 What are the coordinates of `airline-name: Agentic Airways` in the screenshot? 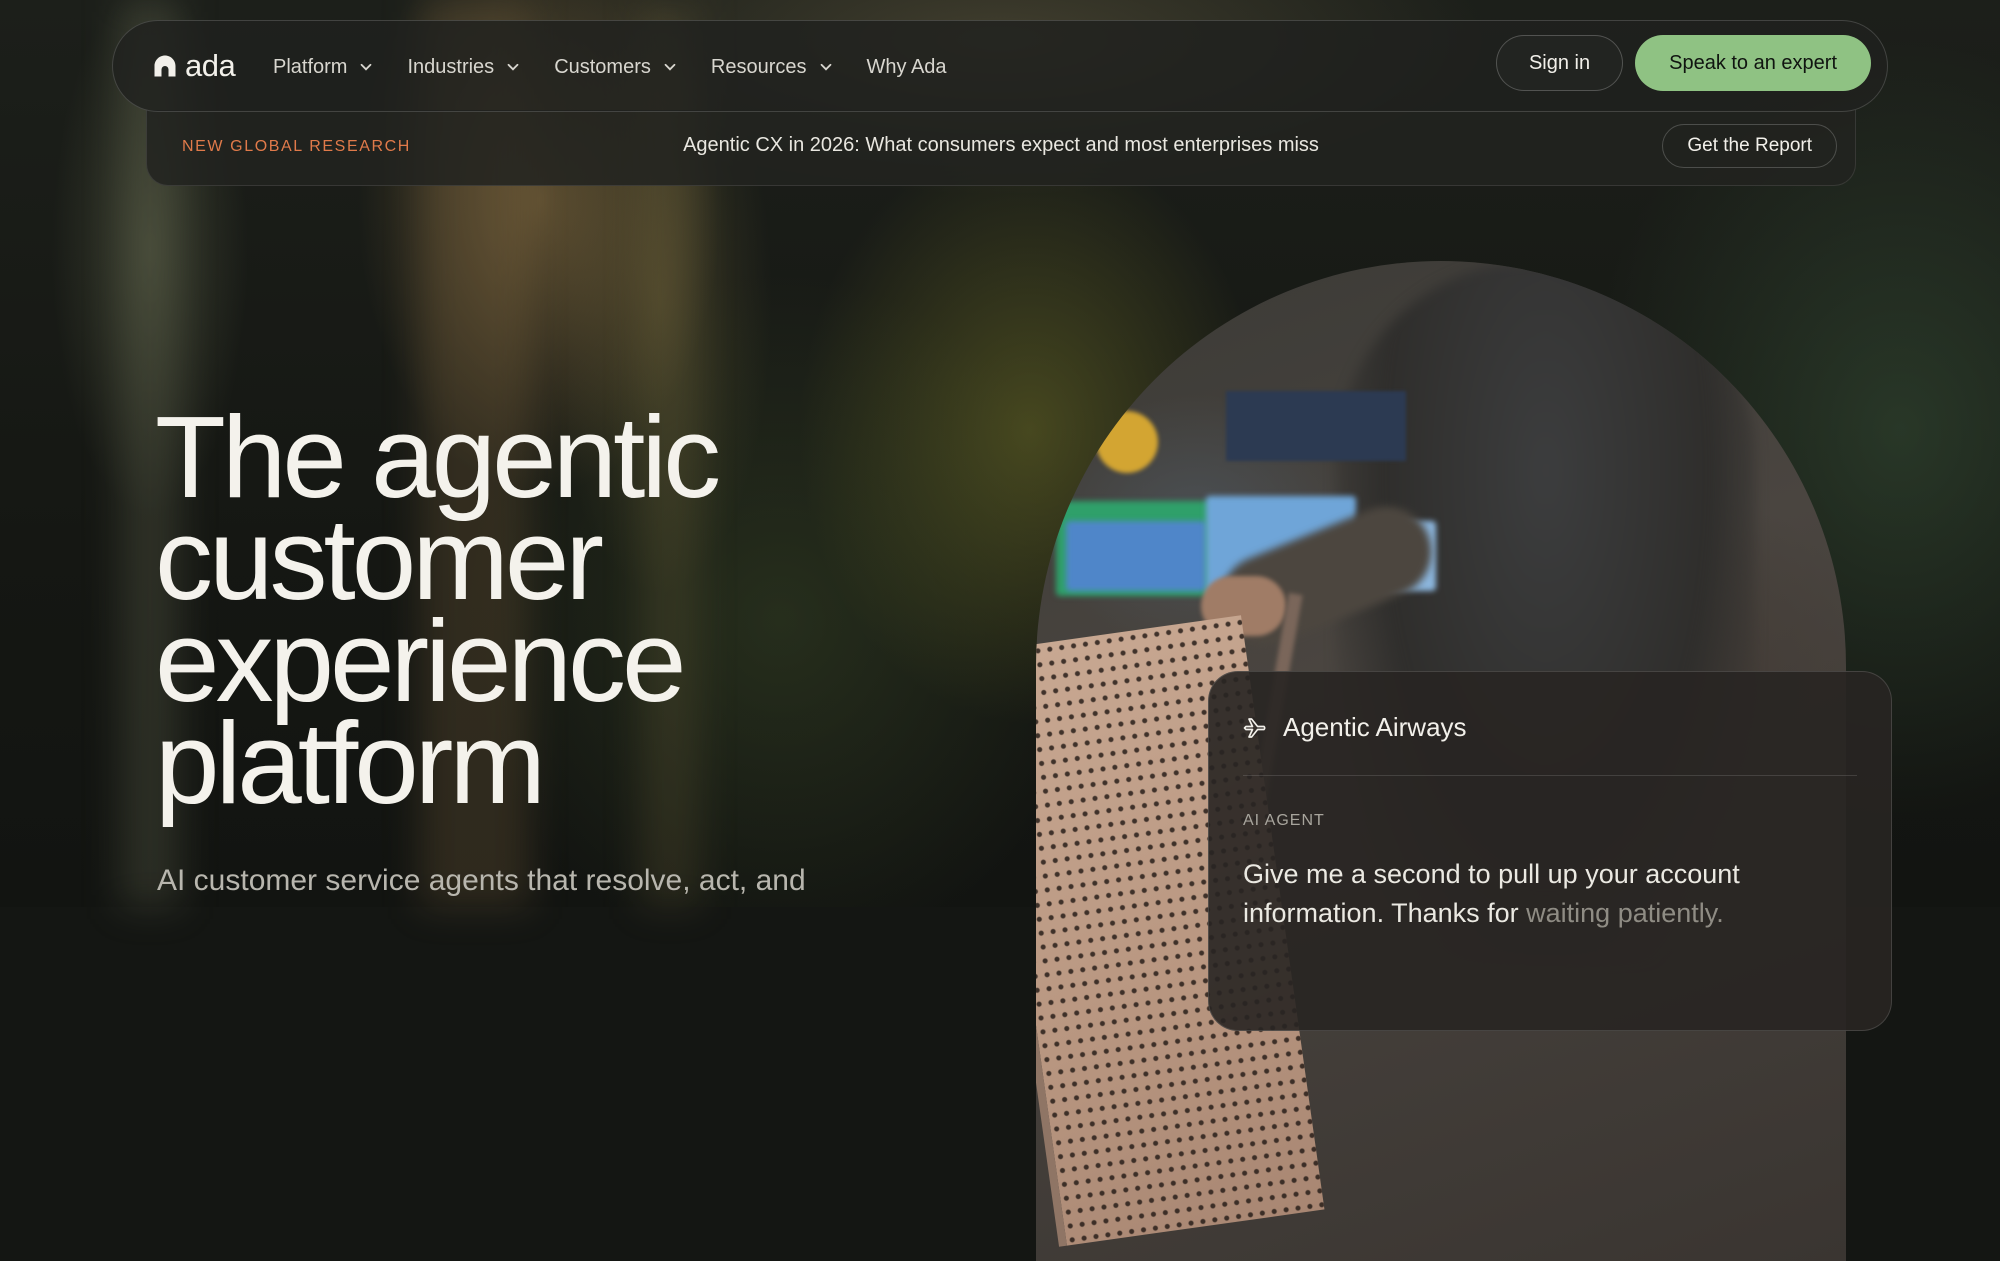 It's located at (1375, 727).